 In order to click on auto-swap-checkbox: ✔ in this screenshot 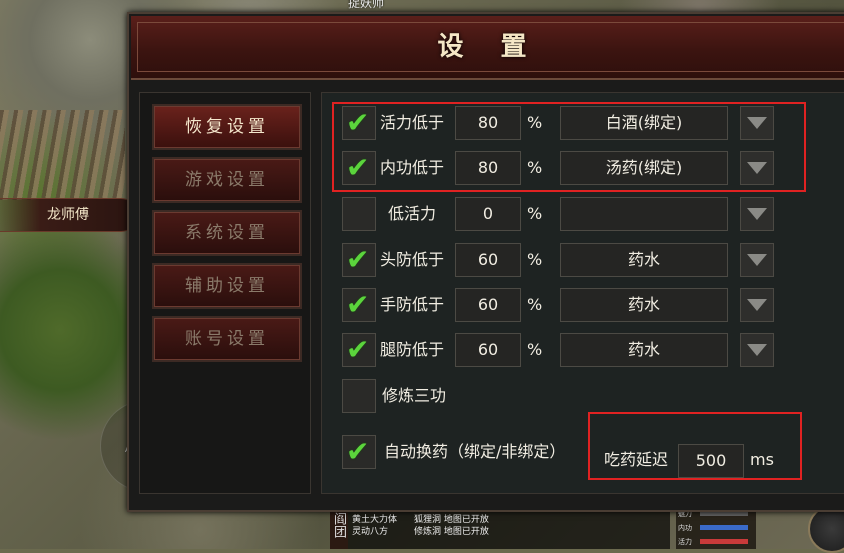, I will do `click(359, 452)`.